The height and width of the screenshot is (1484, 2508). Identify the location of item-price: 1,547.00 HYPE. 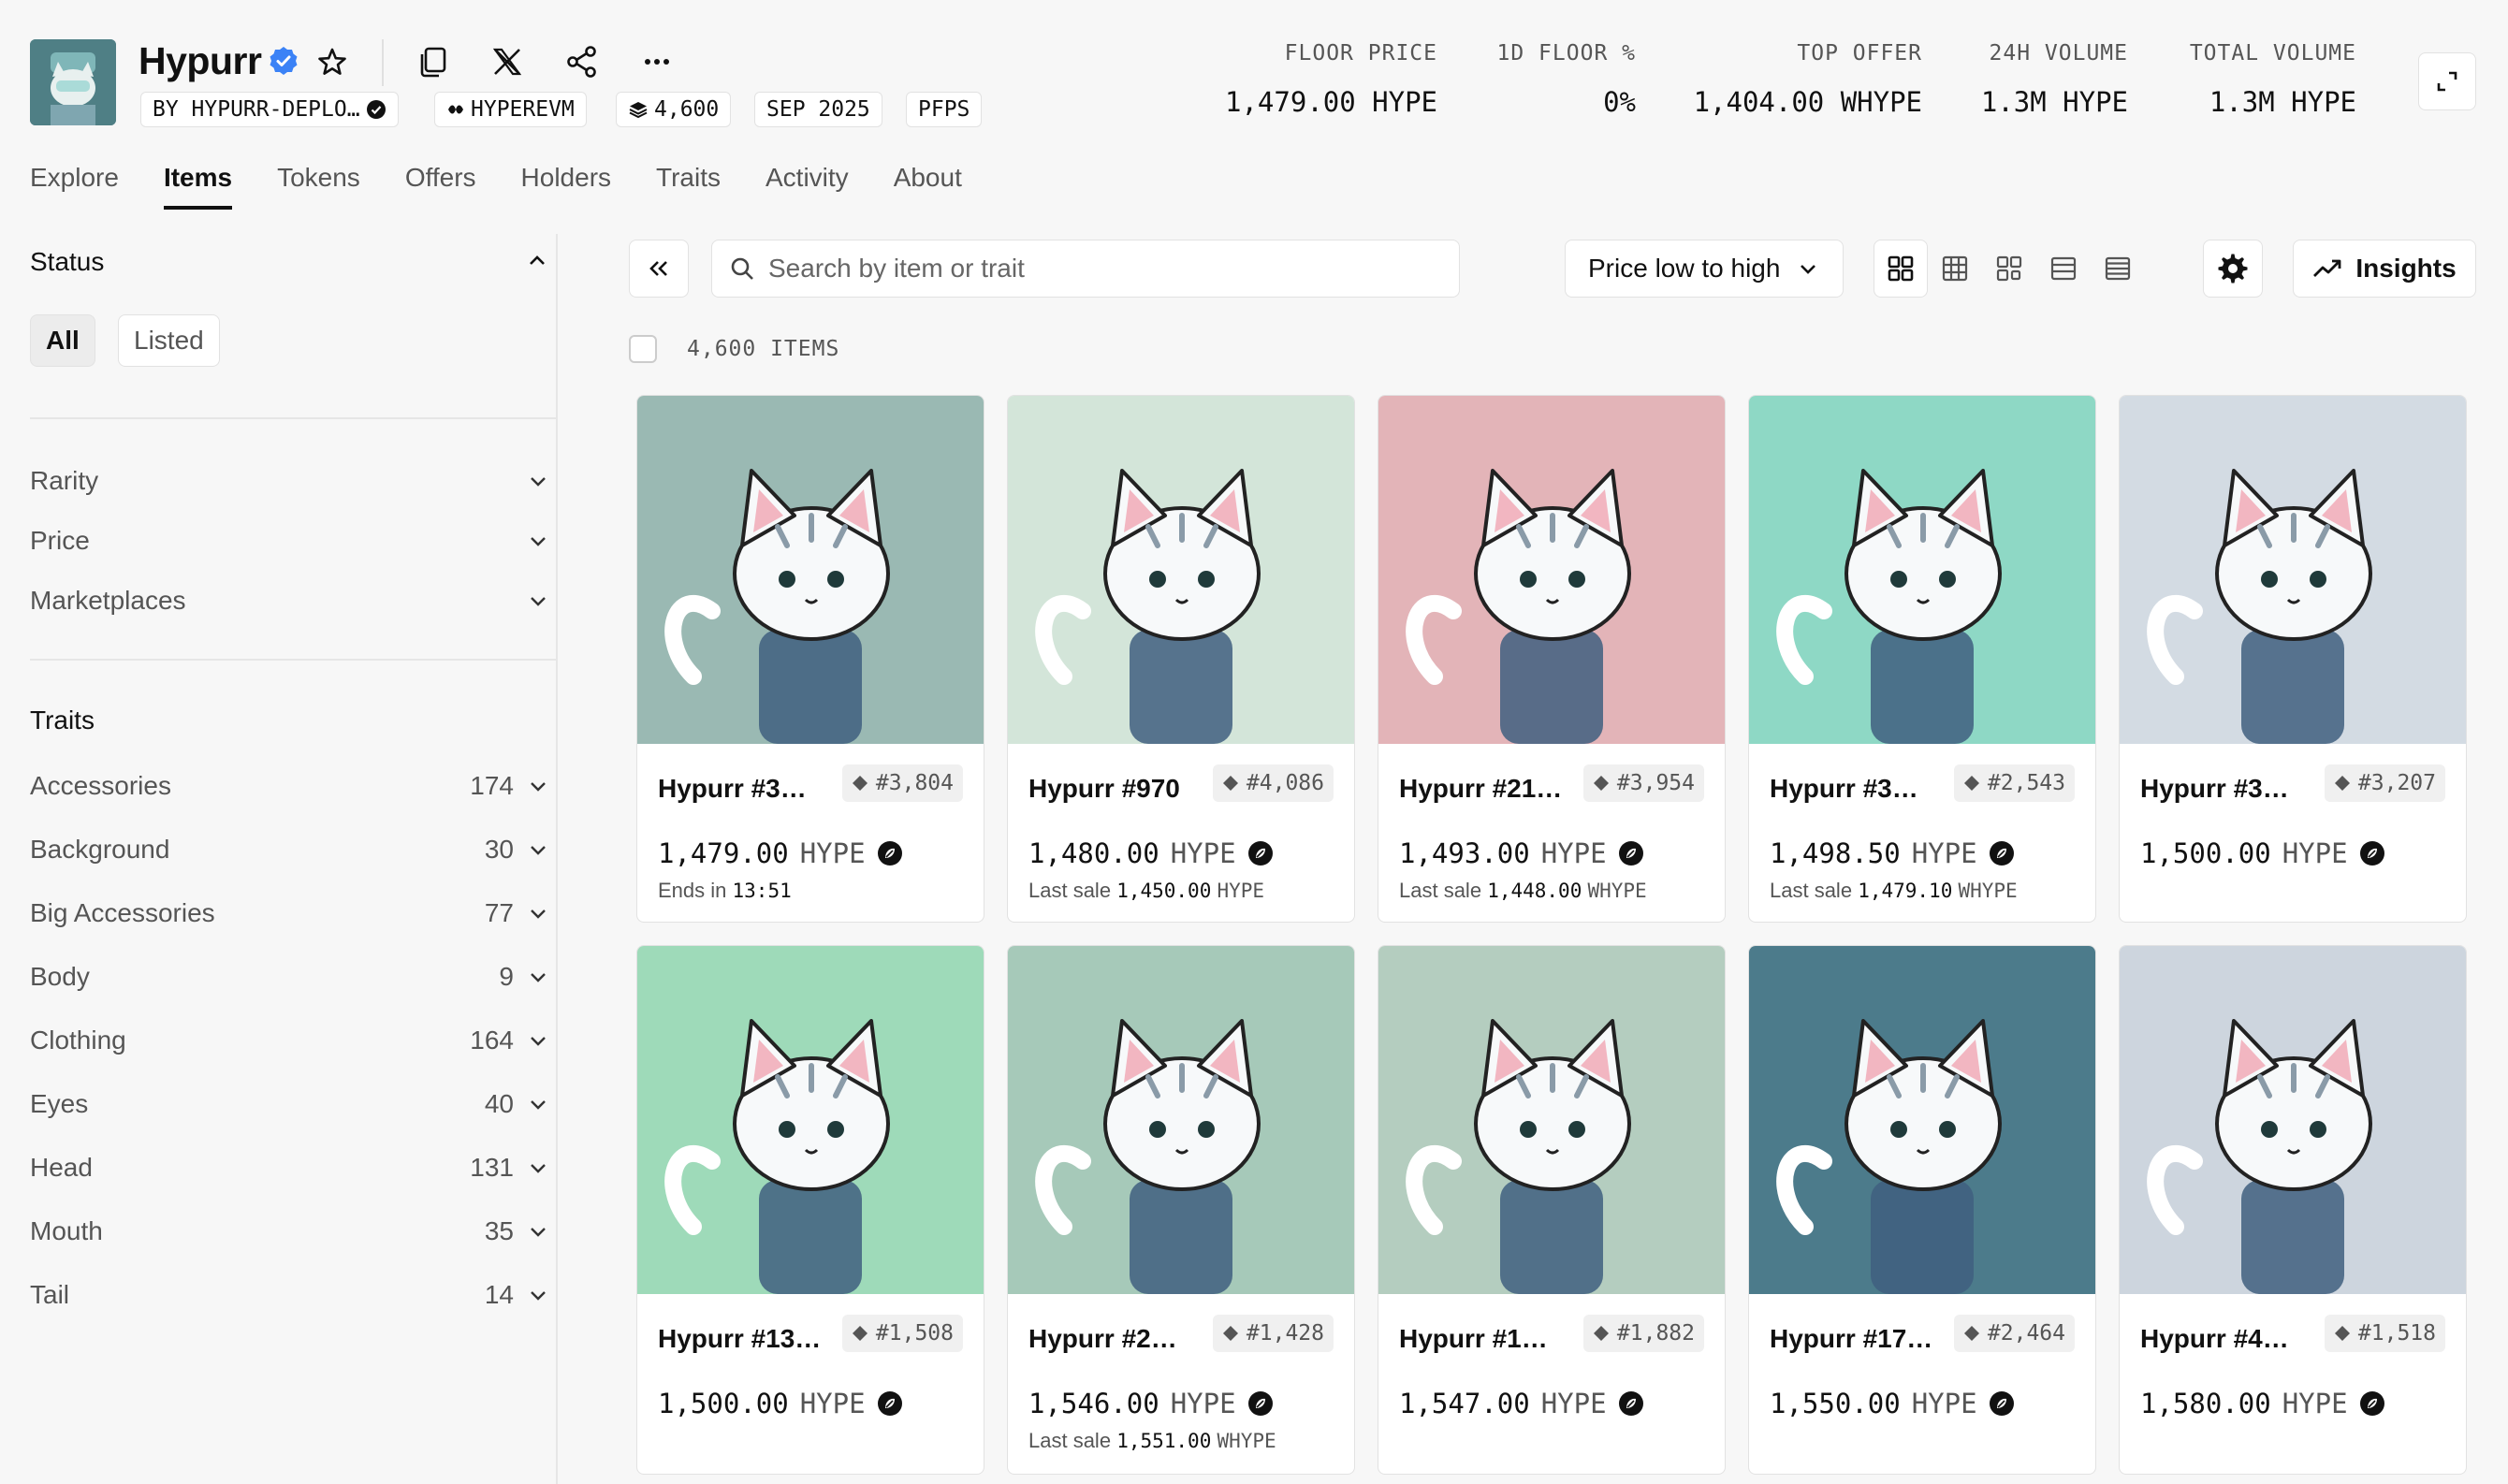
(1521, 1403).